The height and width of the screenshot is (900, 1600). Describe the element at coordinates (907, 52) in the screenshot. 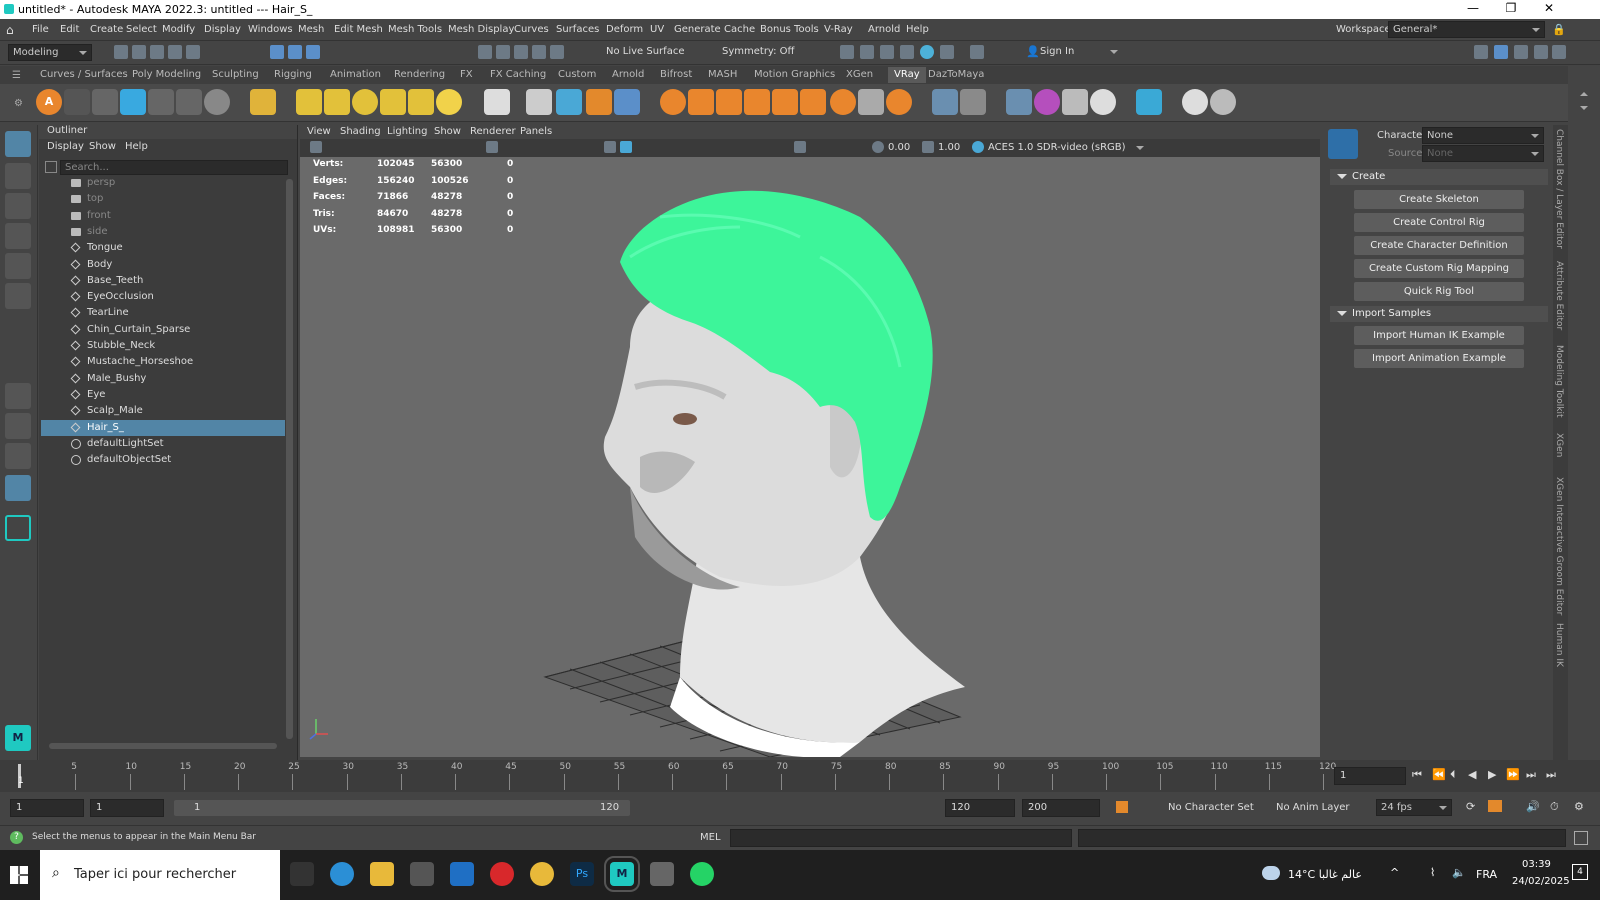

I see `hypershade-icon` at that location.